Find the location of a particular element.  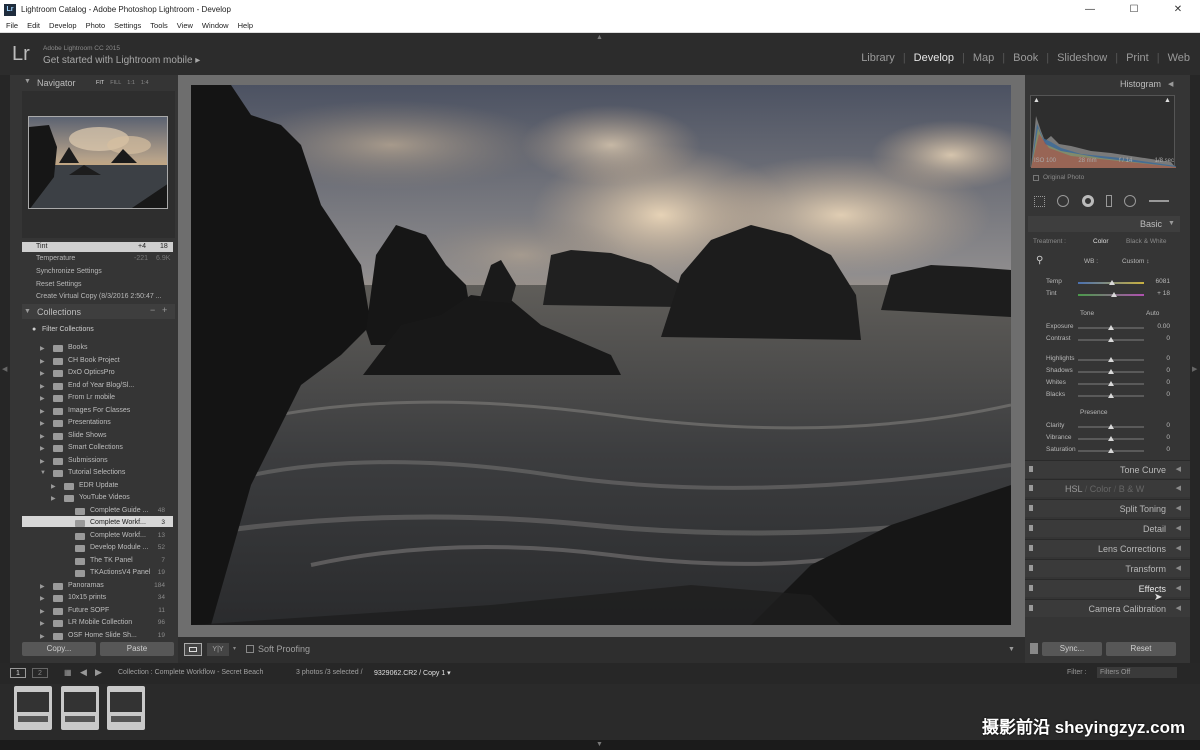

panel-header-effects: Effects ◀ is located at coordinates (1107, 588).